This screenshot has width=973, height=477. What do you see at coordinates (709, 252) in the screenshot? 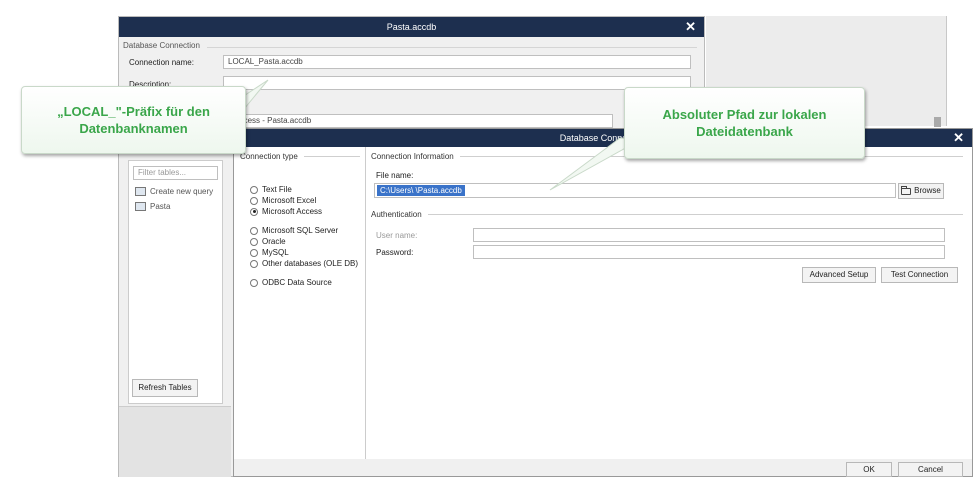
I see `password-input` at bounding box center [709, 252].